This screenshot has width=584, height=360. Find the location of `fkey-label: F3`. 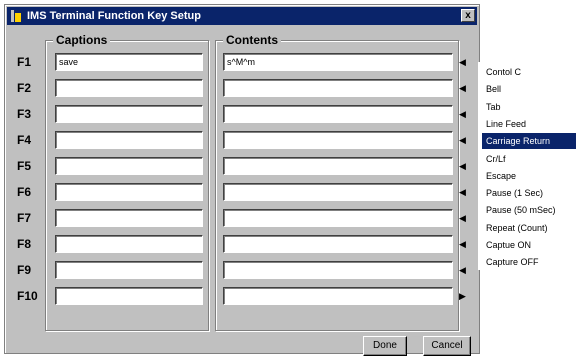

fkey-label: F3 is located at coordinates (24, 114).